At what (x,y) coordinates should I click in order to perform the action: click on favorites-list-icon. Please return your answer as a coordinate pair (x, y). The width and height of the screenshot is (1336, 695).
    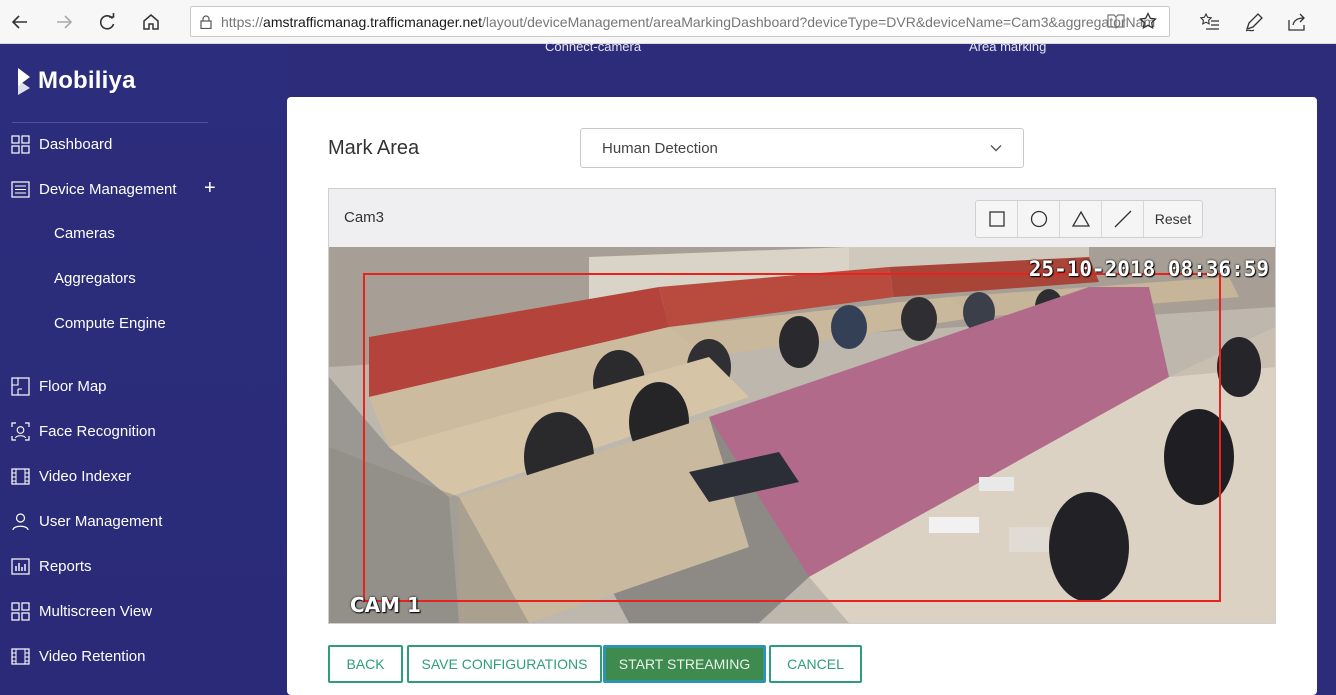
    Looking at the image, I should click on (1210, 22).